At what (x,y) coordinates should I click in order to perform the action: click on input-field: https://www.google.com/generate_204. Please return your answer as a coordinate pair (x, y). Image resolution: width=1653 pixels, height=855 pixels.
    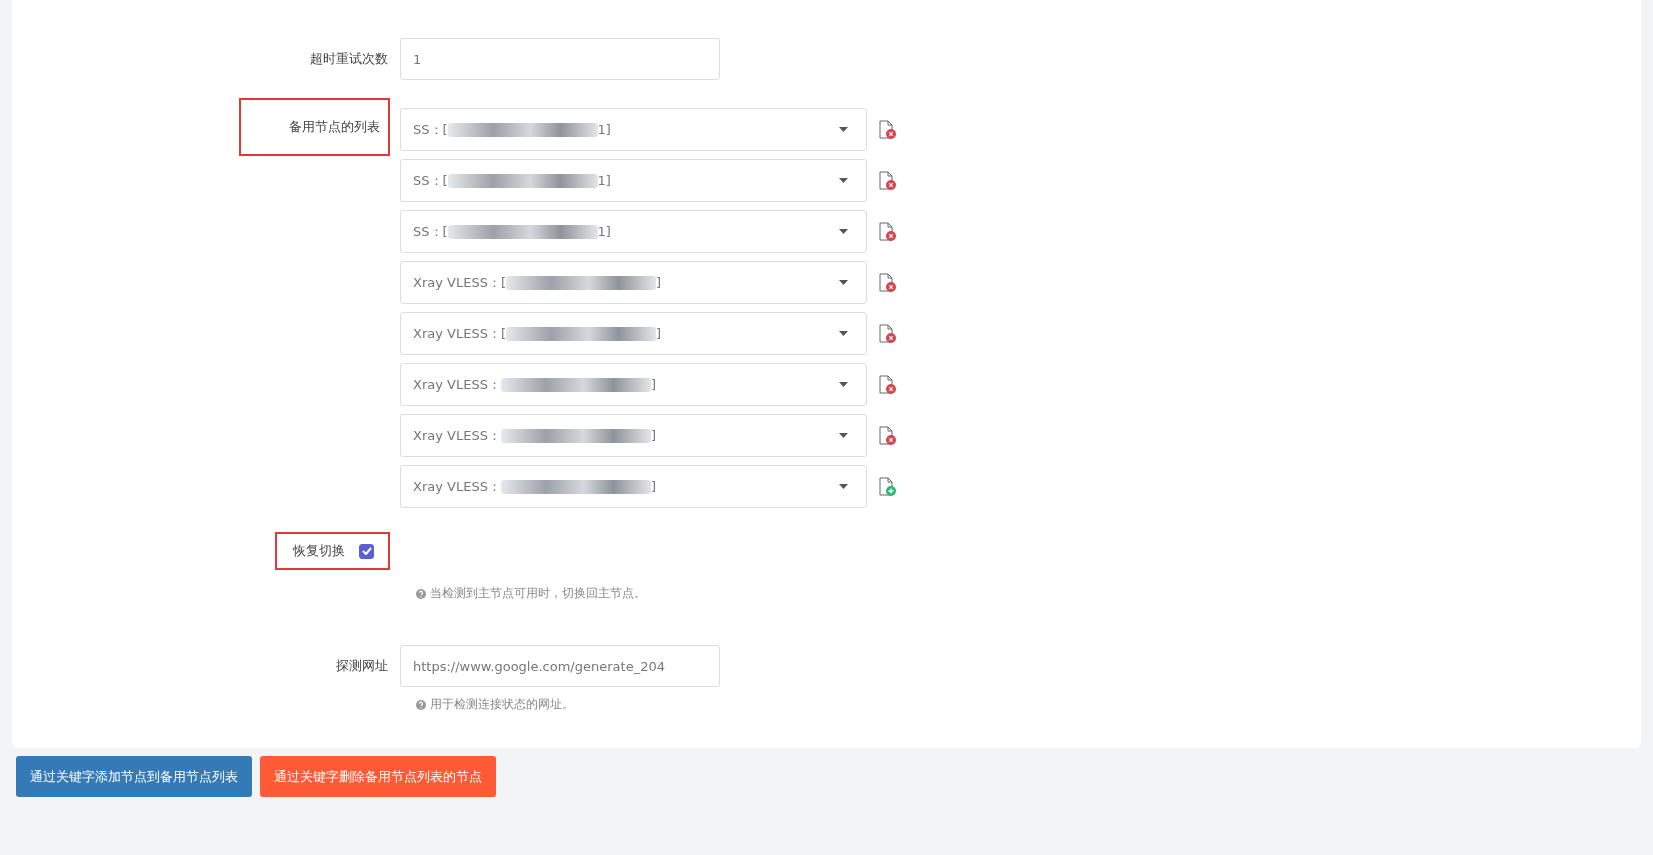
    Looking at the image, I should click on (560, 666).